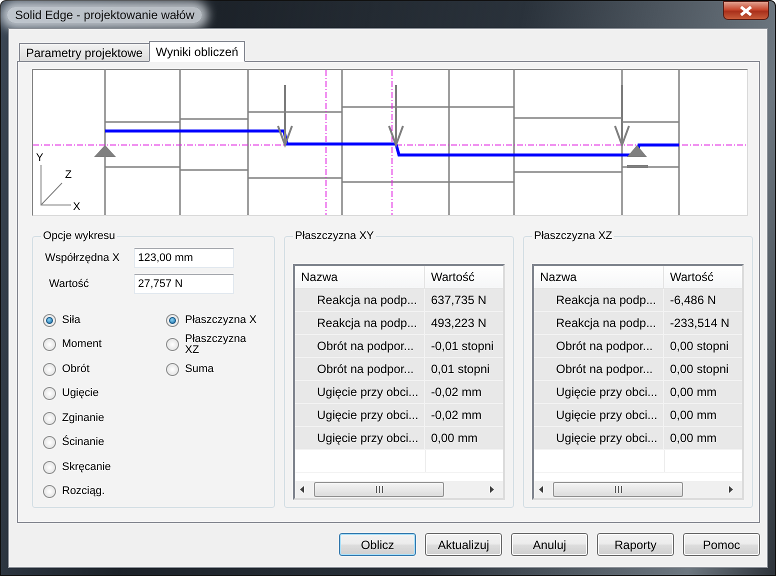 This screenshot has width=776, height=576. Describe the element at coordinates (79, 236) in the screenshot. I see `group-title: Opcje wykresu` at that location.